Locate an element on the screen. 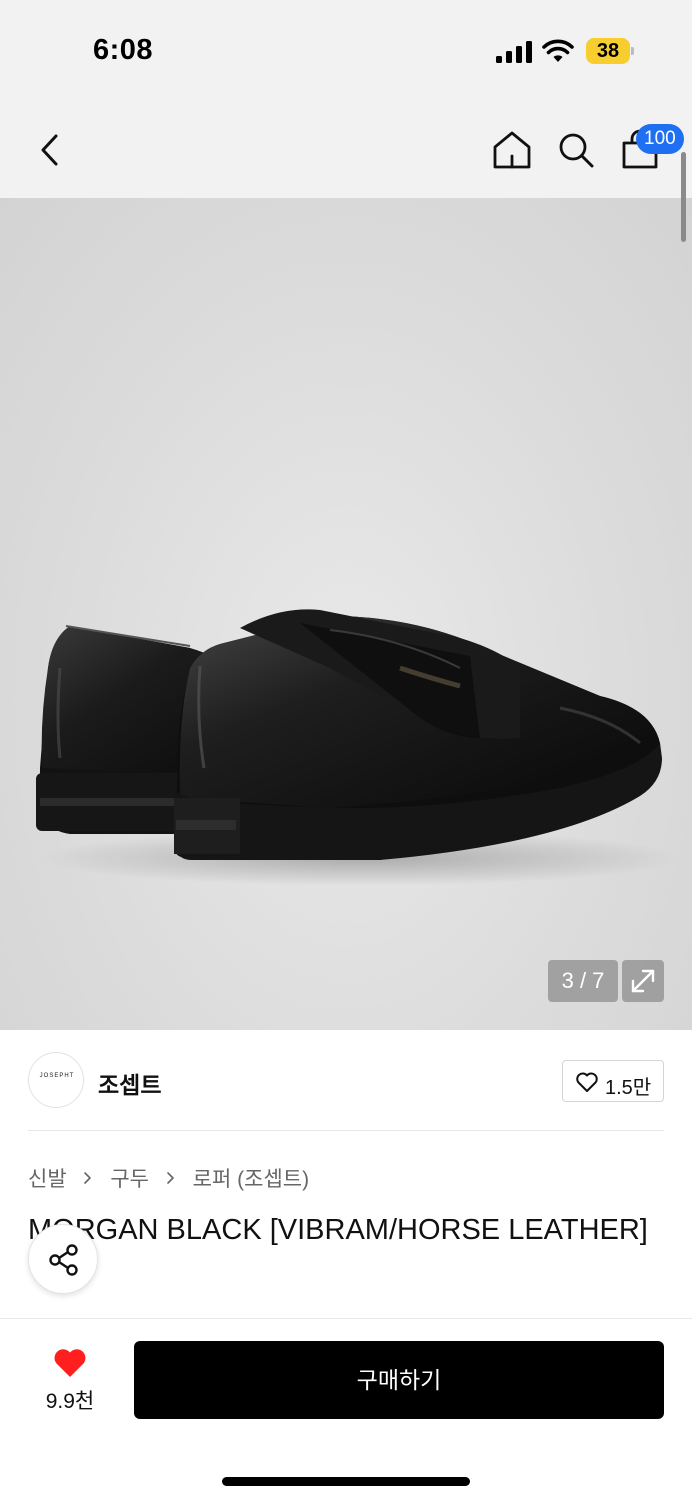 The image size is (692, 1500). scrollbar is located at coordinates (683, 197).